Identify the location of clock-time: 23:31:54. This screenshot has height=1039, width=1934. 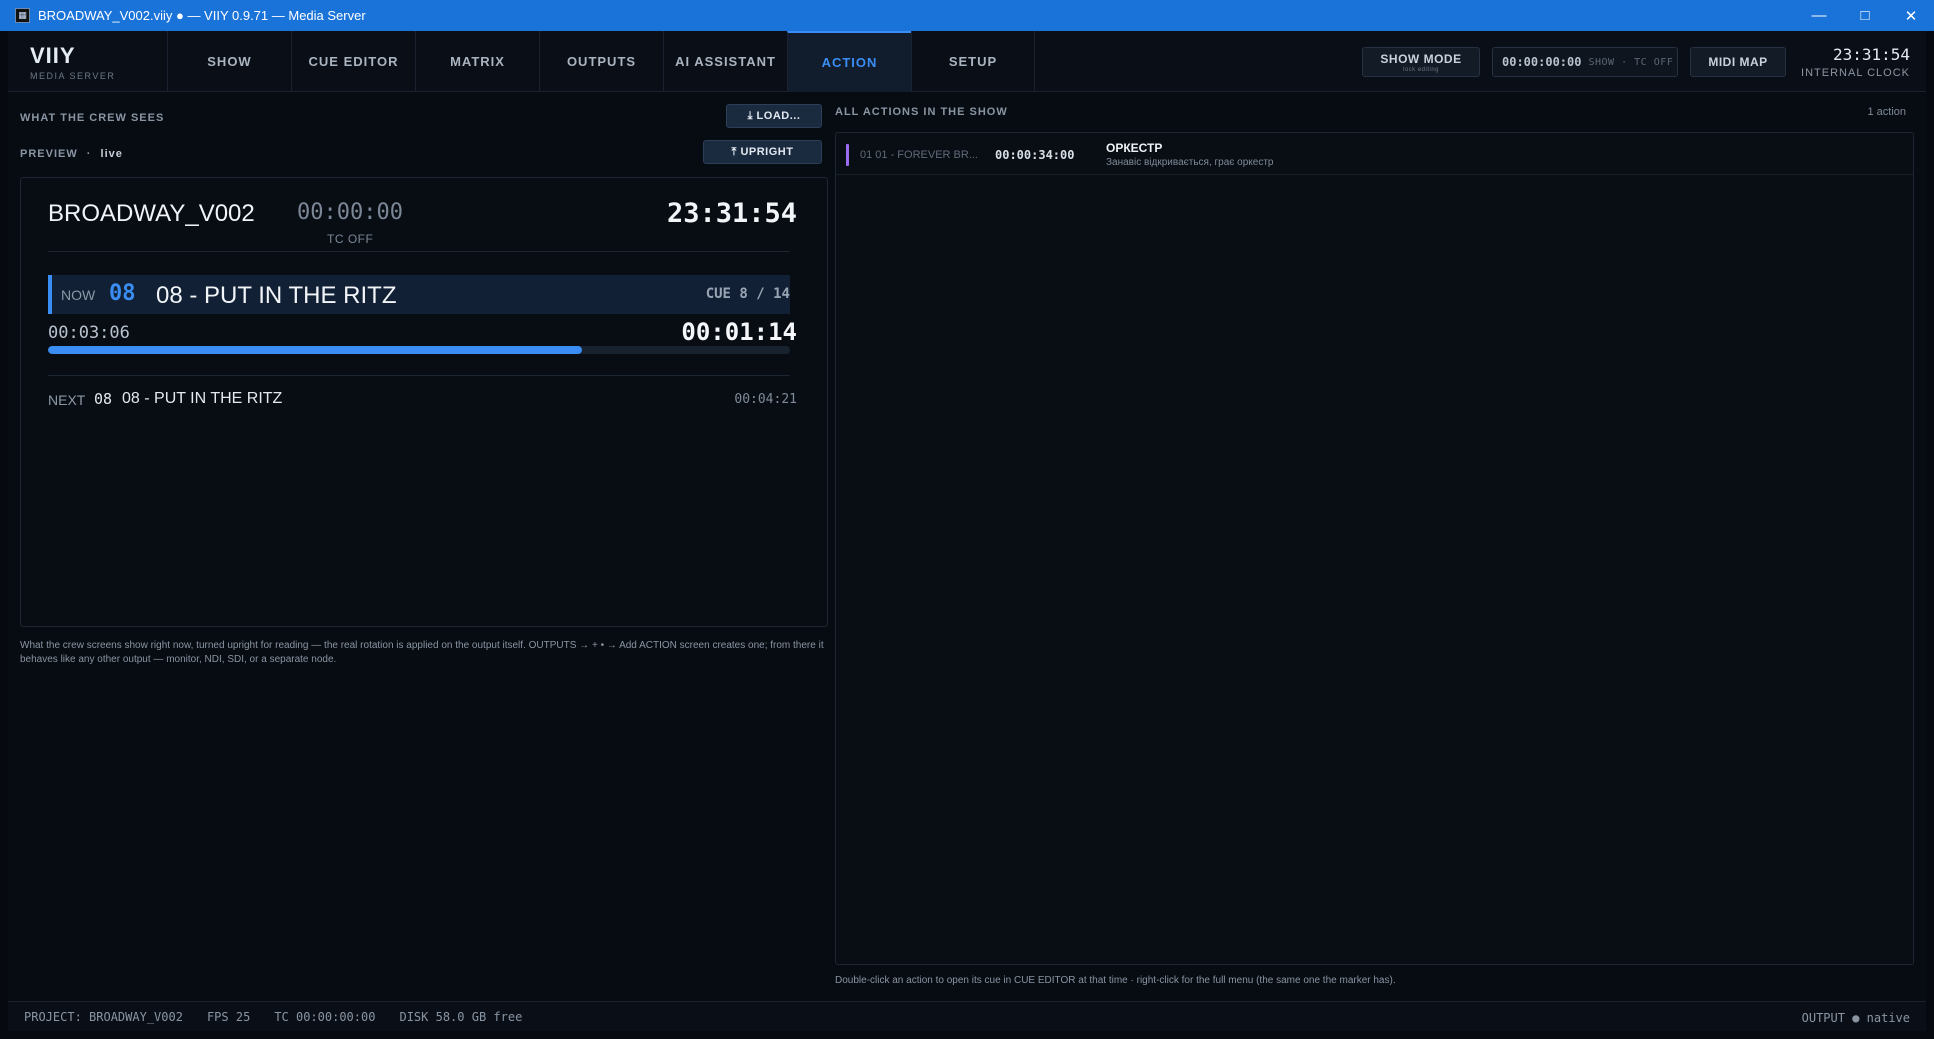
(1871, 54).